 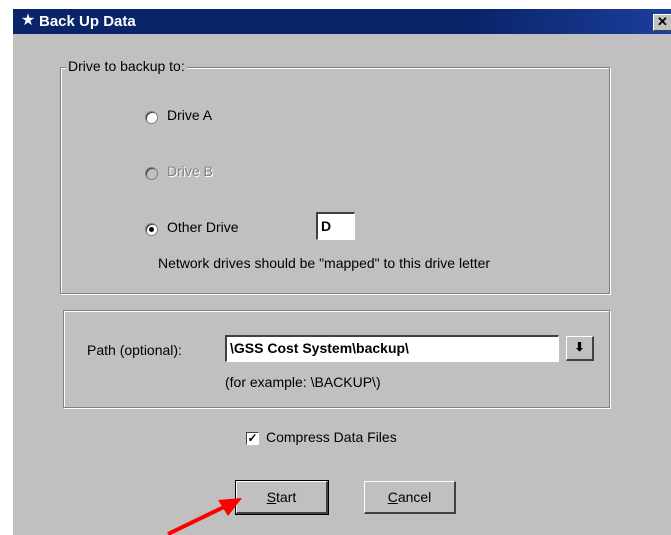 What do you see at coordinates (203, 227) in the screenshot?
I see `other-drive-label: Other Drive` at bounding box center [203, 227].